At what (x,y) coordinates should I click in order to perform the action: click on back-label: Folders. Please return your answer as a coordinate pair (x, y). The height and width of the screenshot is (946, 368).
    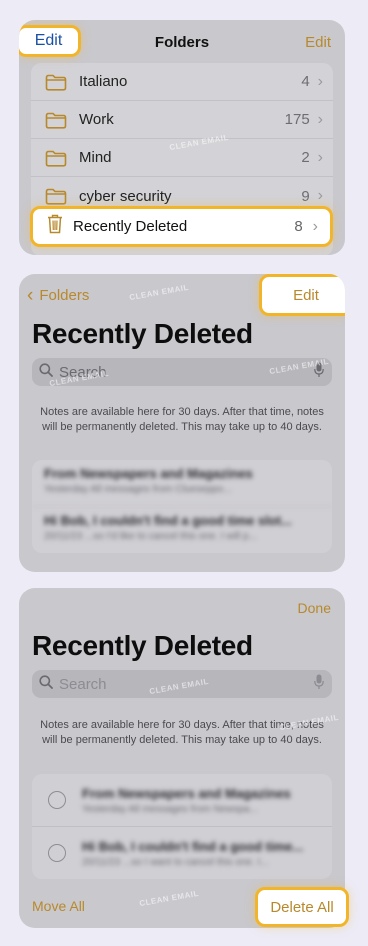
    Looking at the image, I should click on (64, 295).